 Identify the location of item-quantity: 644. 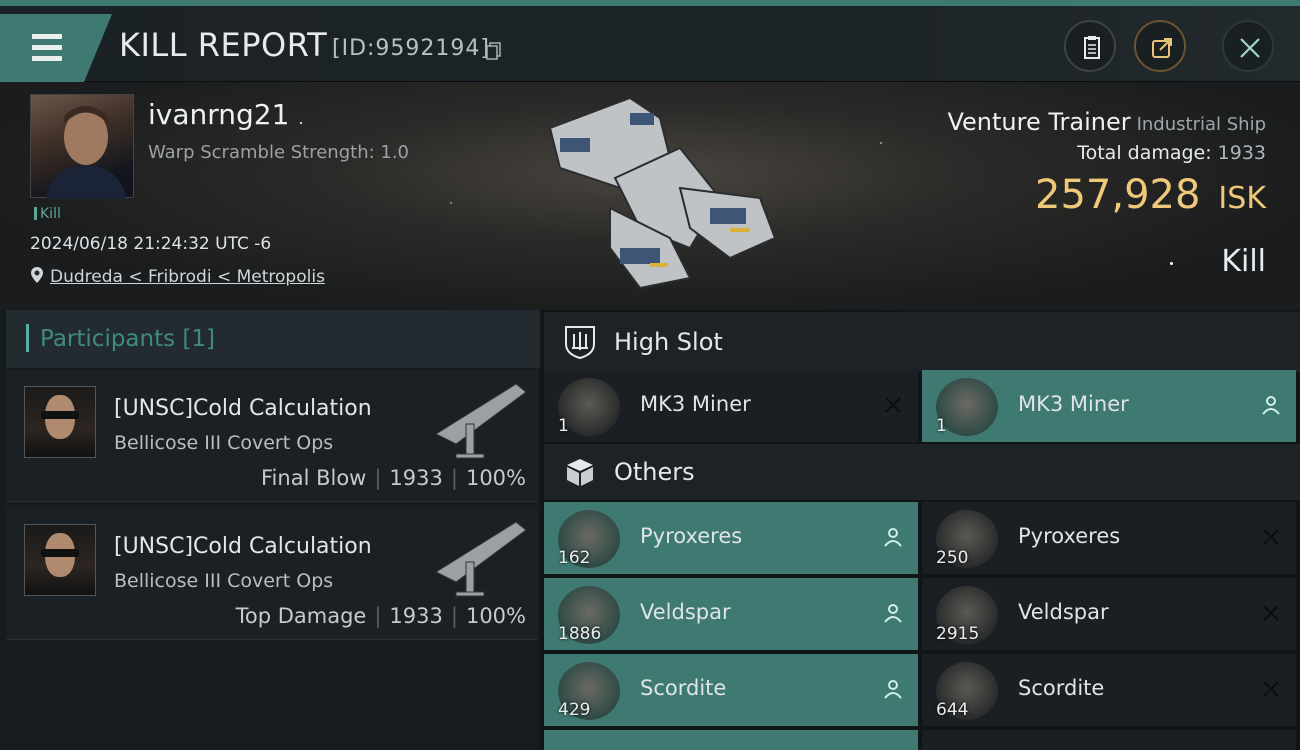
(952, 710).